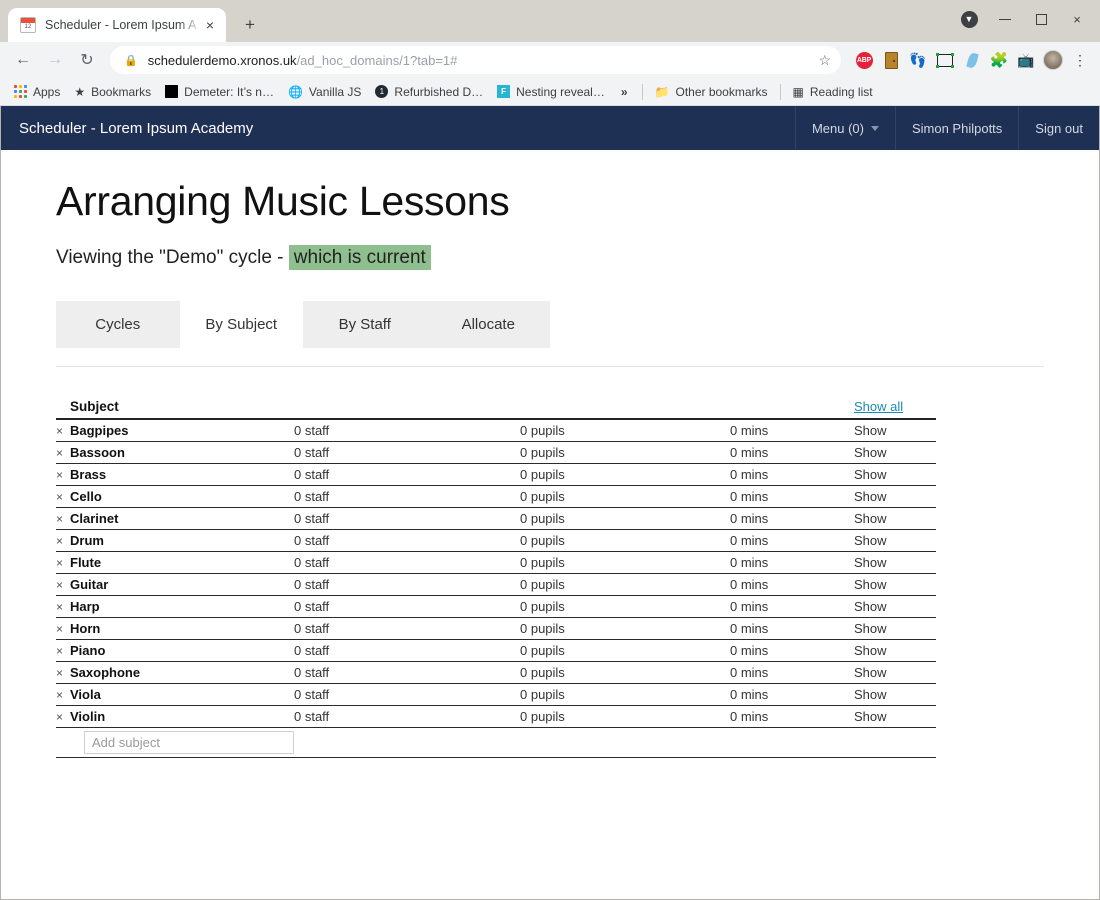 This screenshot has height=900, width=1100. What do you see at coordinates (283, 201) in the screenshot?
I see `page-title: Arranging Music Lessons` at bounding box center [283, 201].